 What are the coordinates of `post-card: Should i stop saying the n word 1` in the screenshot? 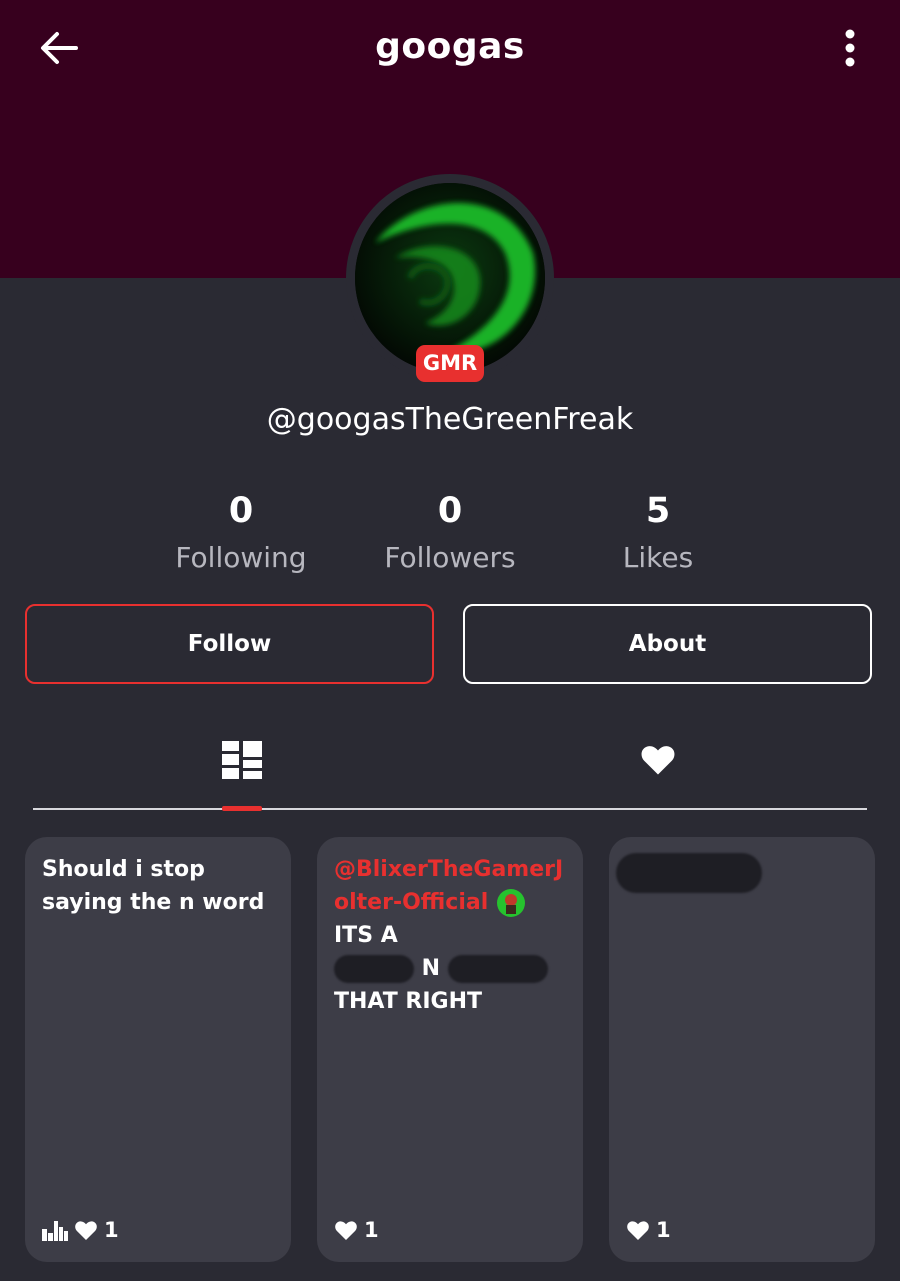 It's located at (158, 1049).